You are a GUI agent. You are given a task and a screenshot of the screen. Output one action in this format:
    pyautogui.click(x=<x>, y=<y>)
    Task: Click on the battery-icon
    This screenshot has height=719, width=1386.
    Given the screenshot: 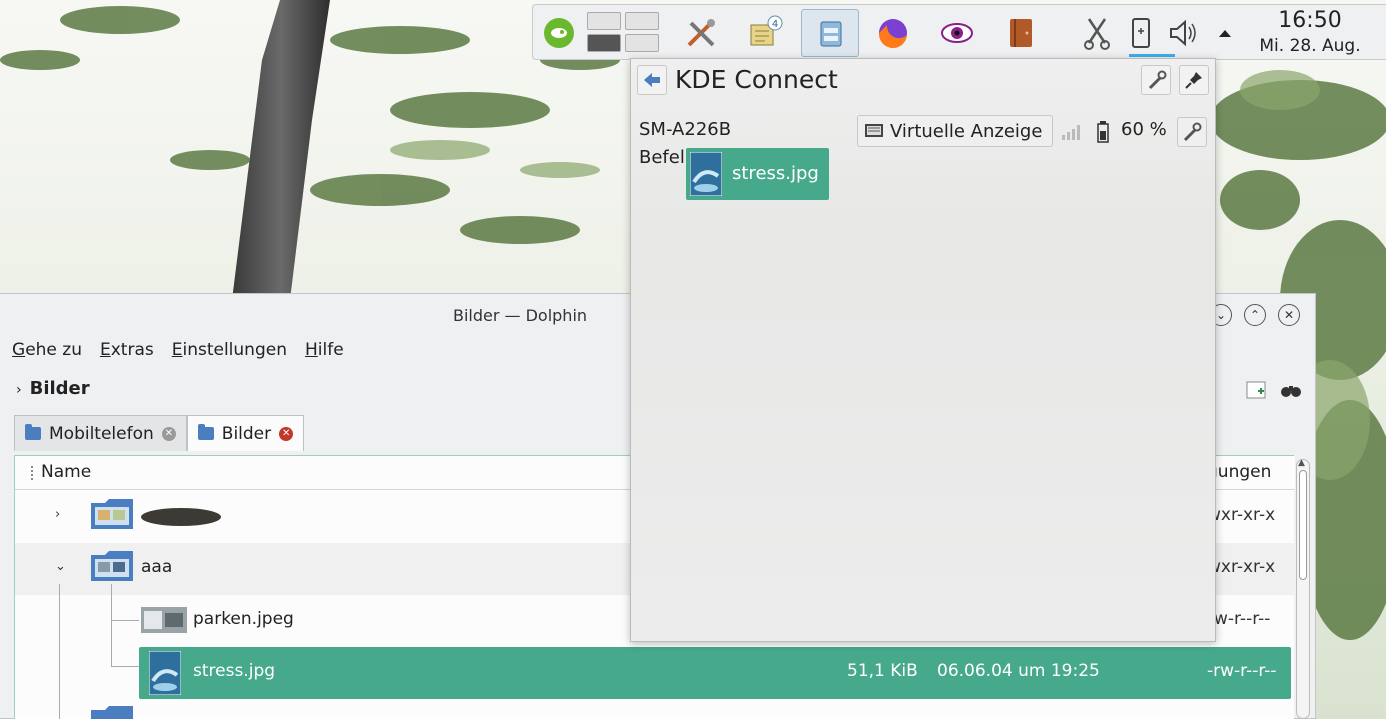 What is the action you would take?
    pyautogui.click(x=1103, y=132)
    